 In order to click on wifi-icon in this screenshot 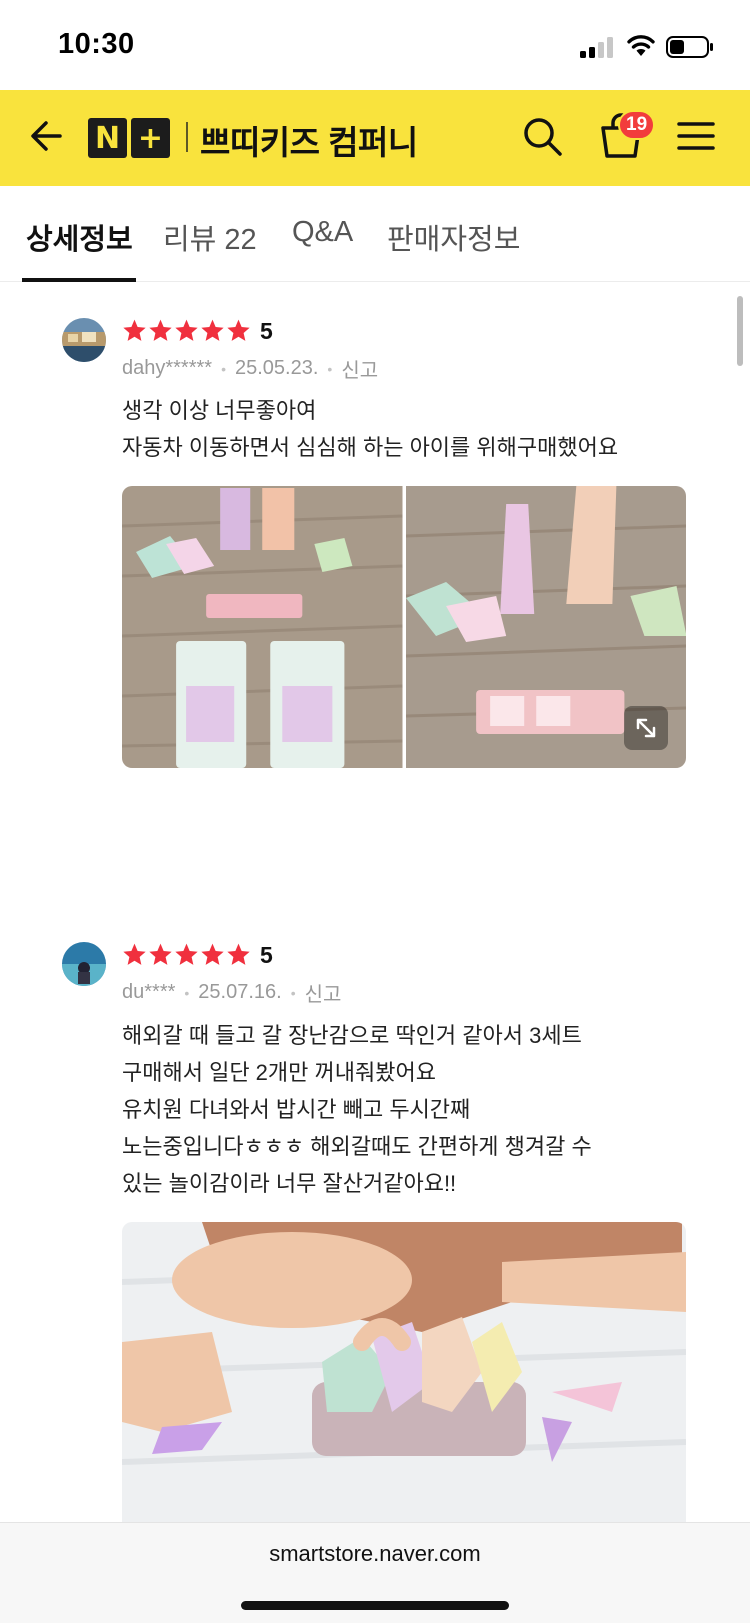, I will do `click(641, 45)`.